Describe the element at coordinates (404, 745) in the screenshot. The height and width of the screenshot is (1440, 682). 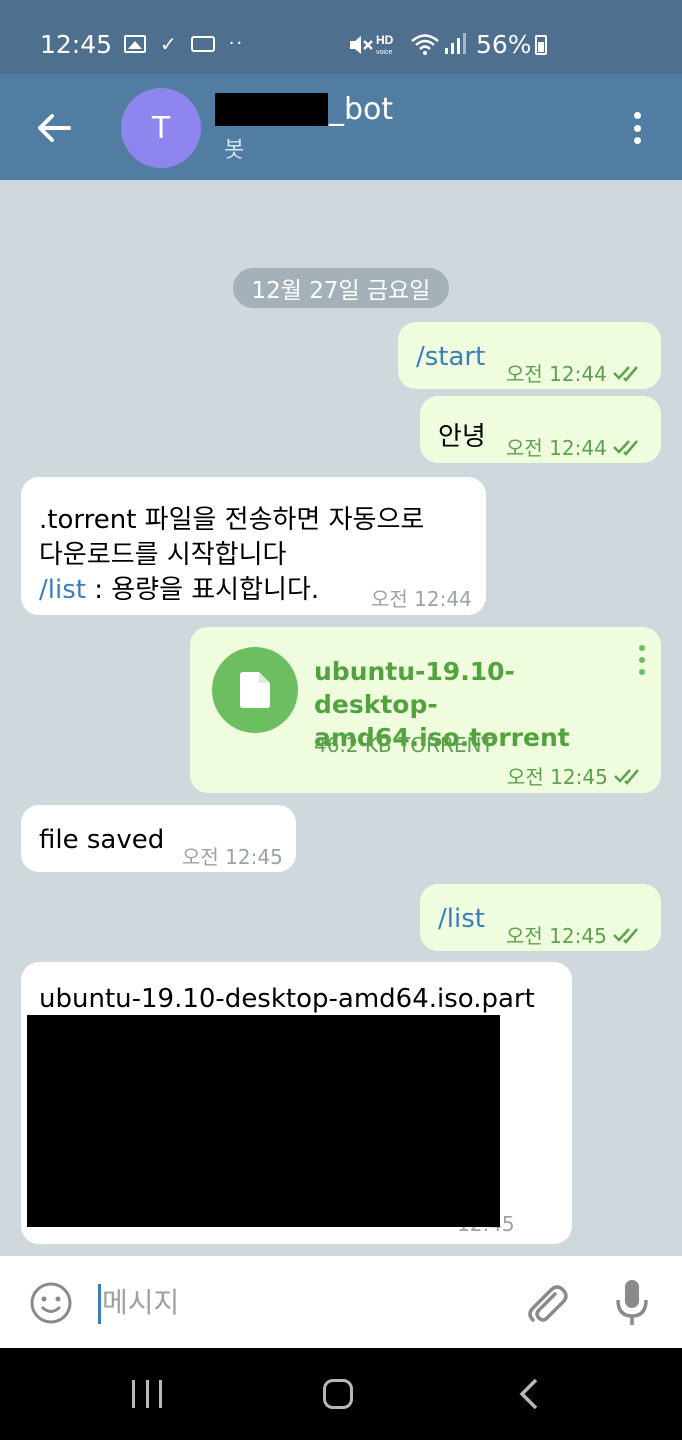
I see `file-size: 46.2 KB TORRENT` at that location.